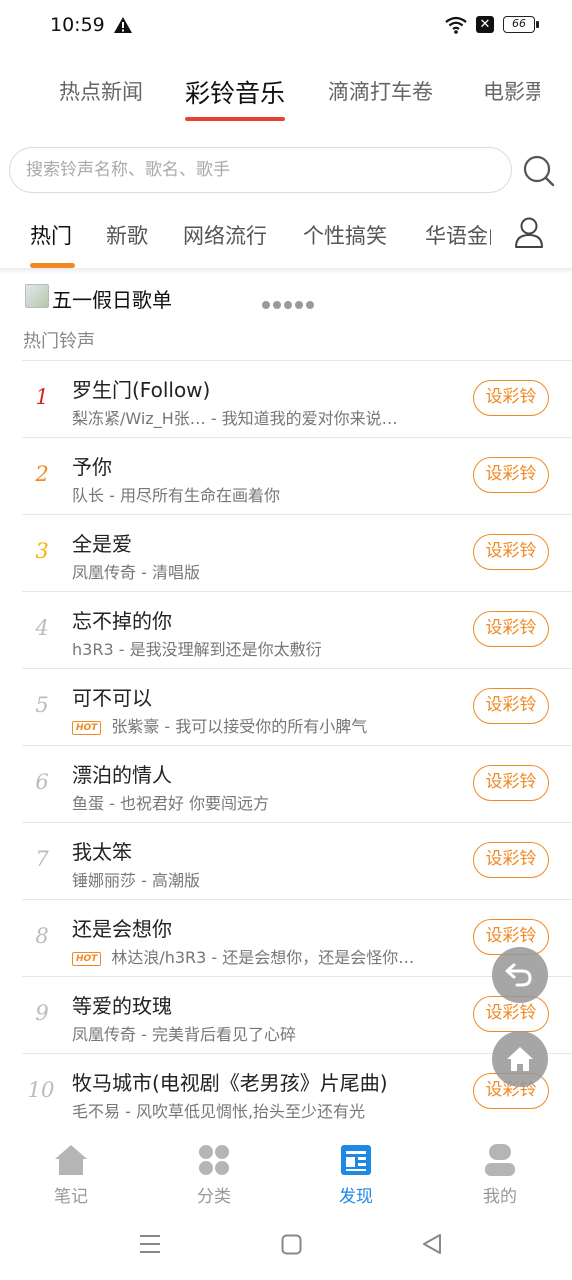 The width and height of the screenshot is (572, 1280). Describe the element at coordinates (42, 936) in the screenshot. I see `song-rank: 8` at that location.